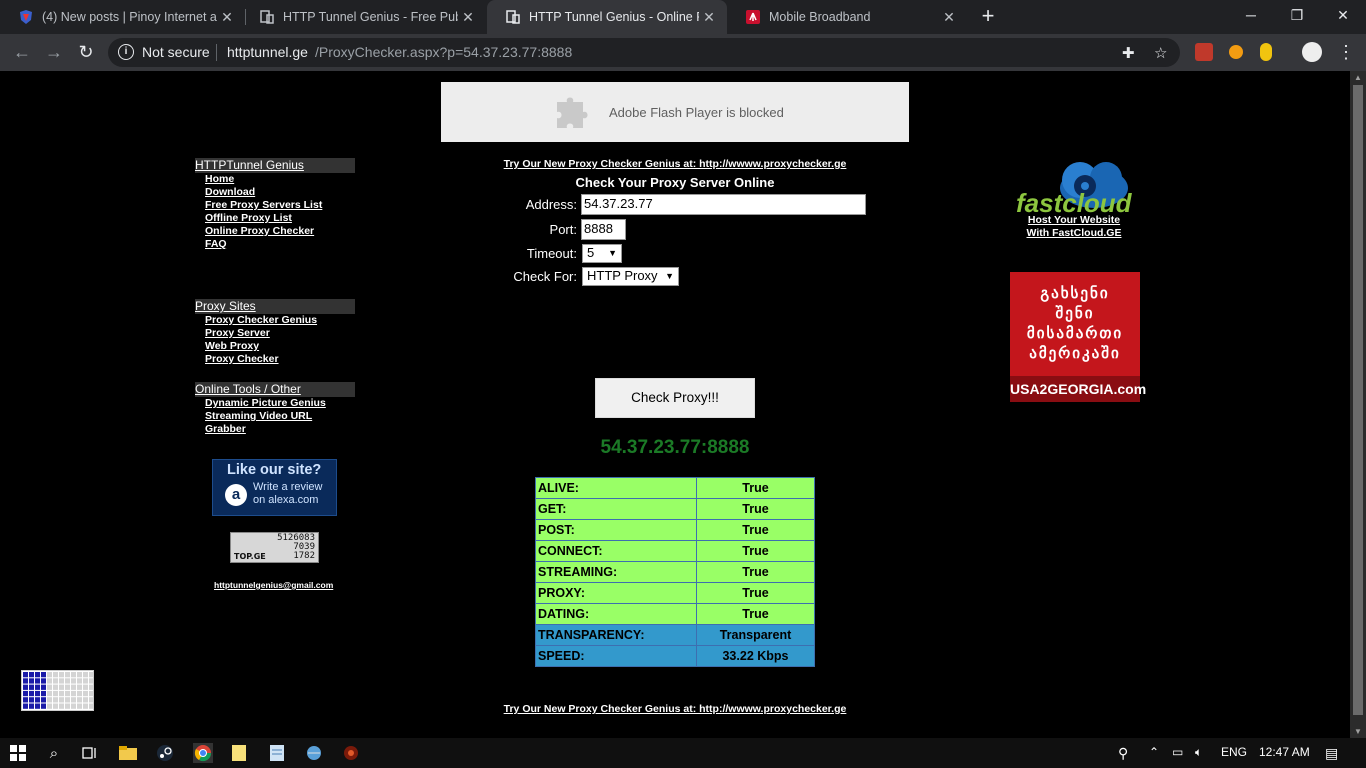 This screenshot has width=1366, height=768. What do you see at coordinates (1123, 753) in the screenshot?
I see `people-icon: ⚲` at bounding box center [1123, 753].